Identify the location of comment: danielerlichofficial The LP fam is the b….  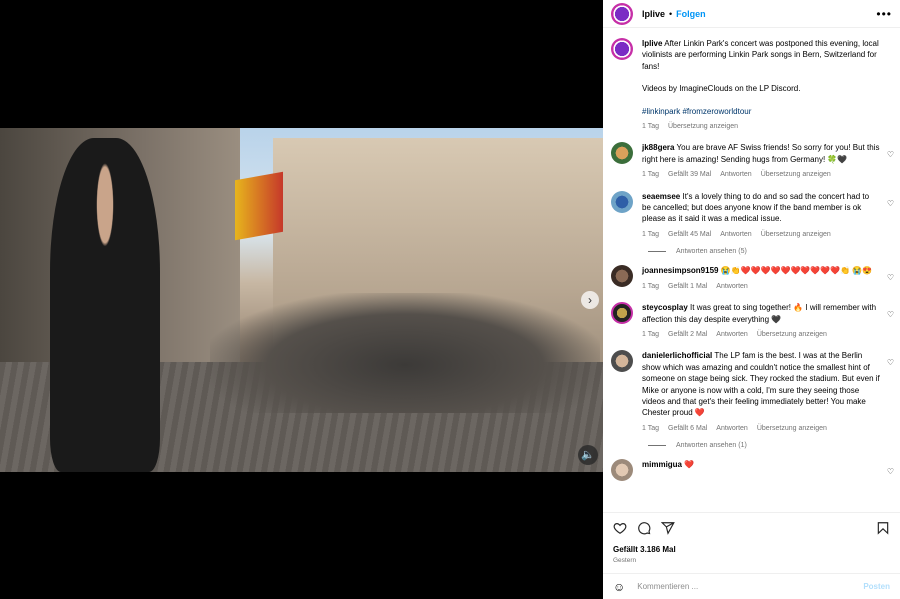
(751, 392).